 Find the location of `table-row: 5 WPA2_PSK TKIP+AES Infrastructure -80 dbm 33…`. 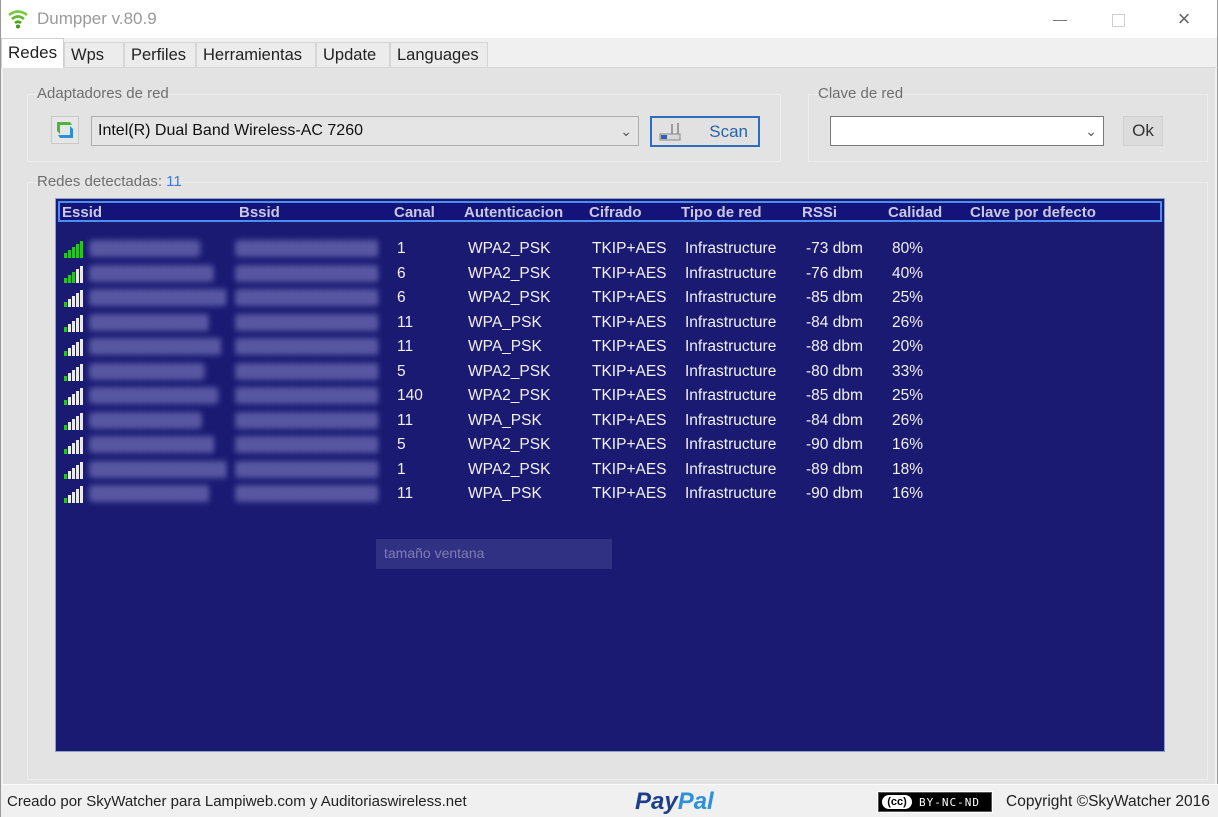

table-row: 5 WPA2_PSK TKIP+AES Infrastructure -80 dbm 33… is located at coordinates (610, 372).